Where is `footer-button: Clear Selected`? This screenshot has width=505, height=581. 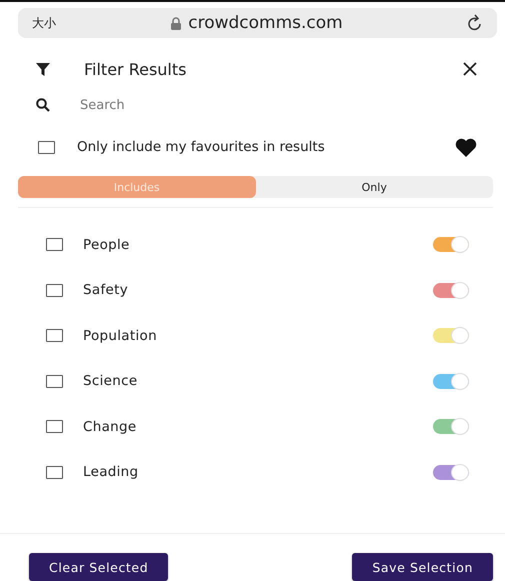 footer-button: Clear Selected is located at coordinates (98, 567).